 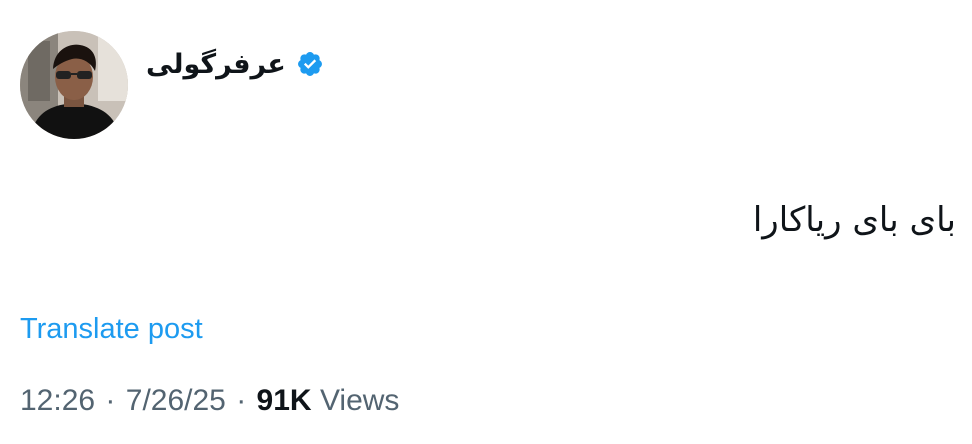 What do you see at coordinates (176, 400) in the screenshot?
I see `post-date: 7/26/25` at bounding box center [176, 400].